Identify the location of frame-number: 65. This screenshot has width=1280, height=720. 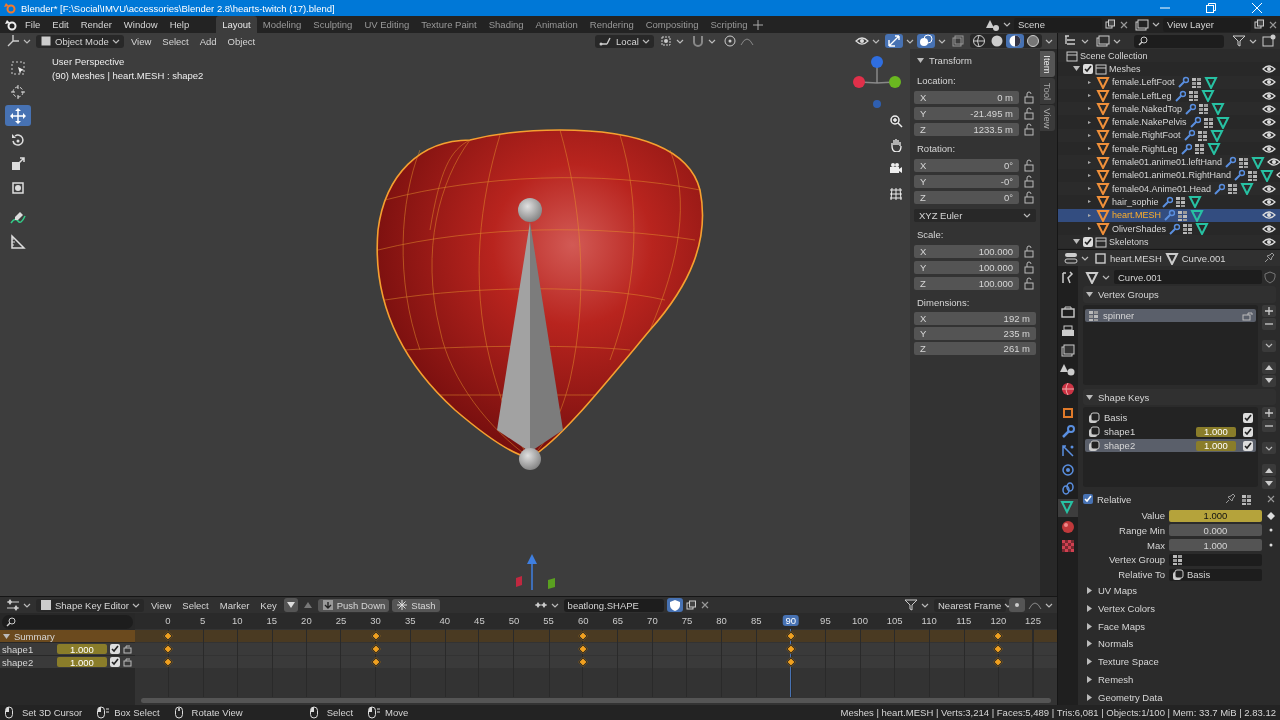
(618, 620).